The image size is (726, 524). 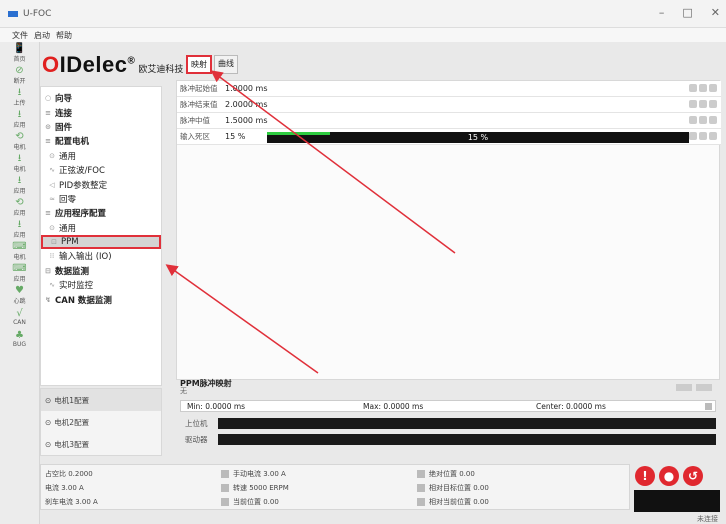 I want to click on stat-relative-target: 相对目标位置 0.00, so click(x=453, y=488).